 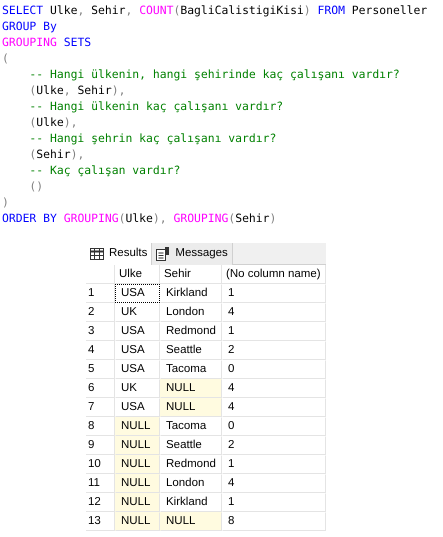 I want to click on table-cell: 8, so click(x=274, y=521).